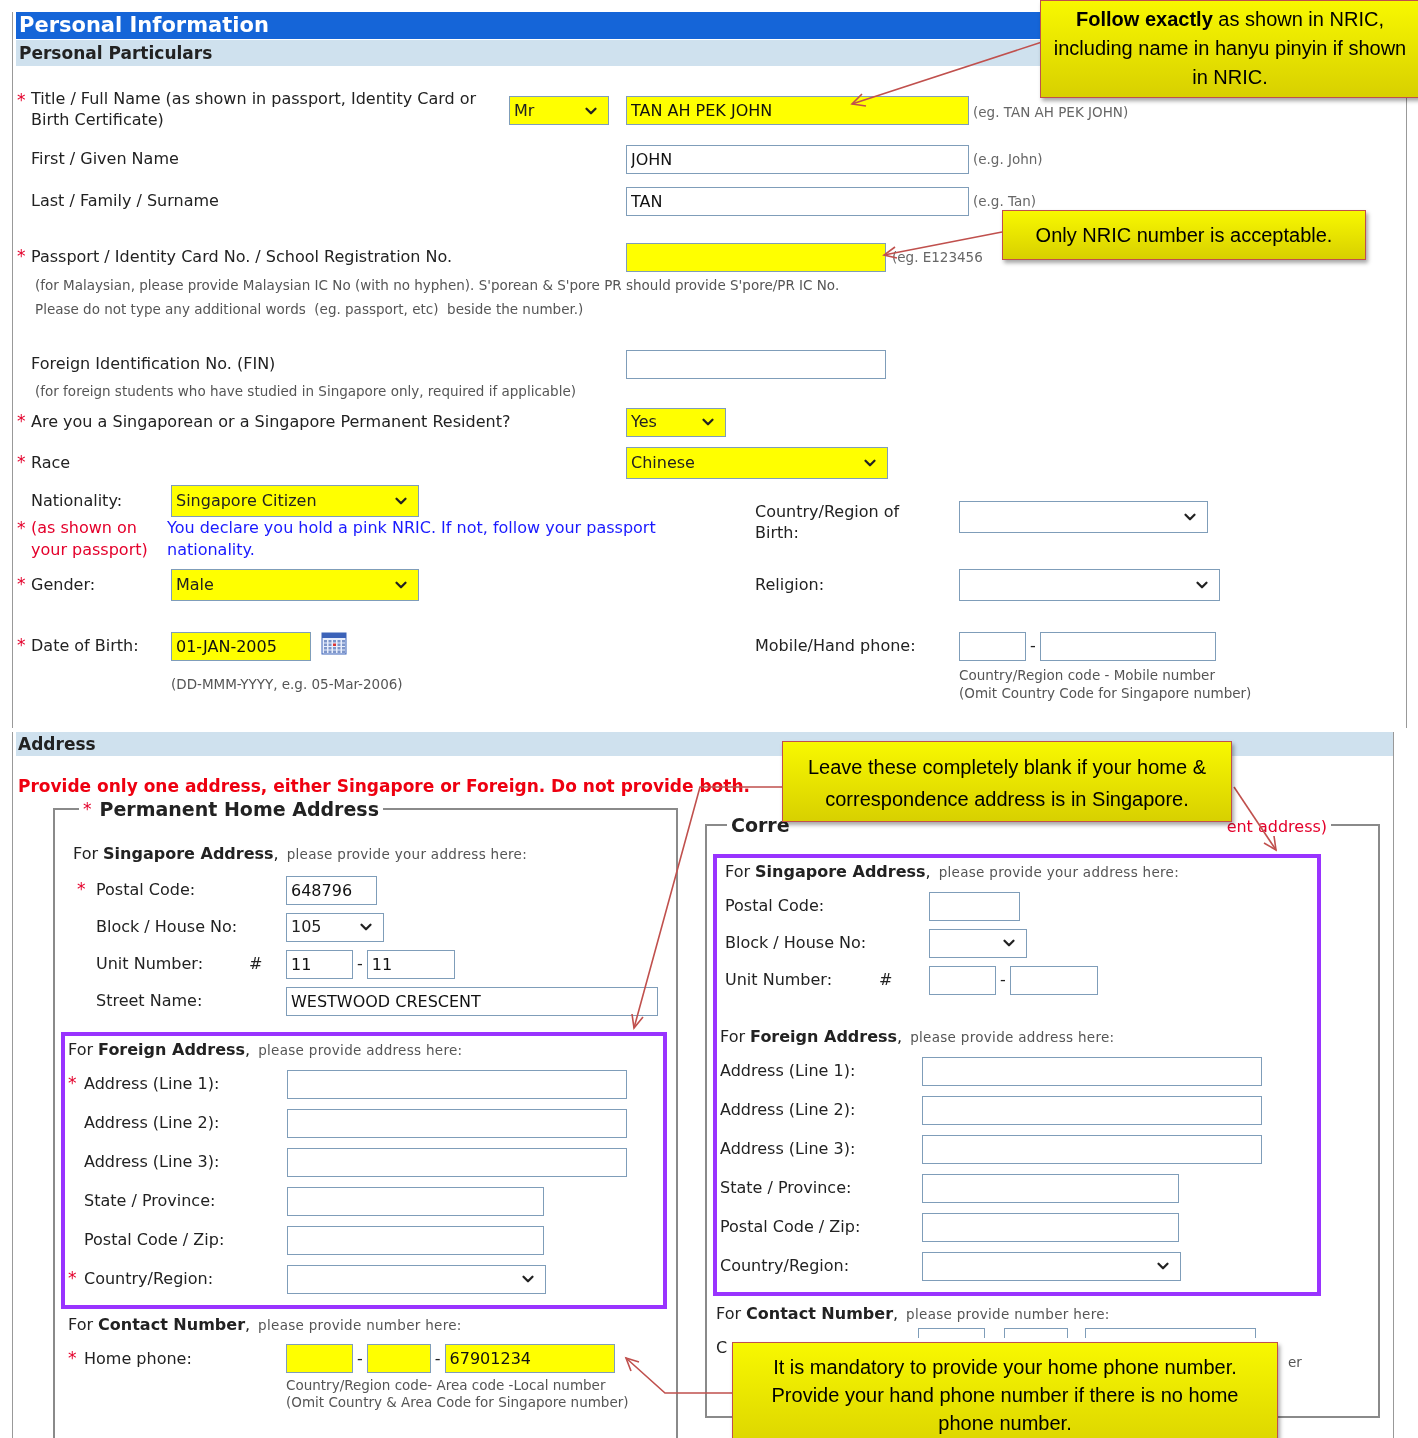  Describe the element at coordinates (836, 646) in the screenshot. I see `field-label: Mobile/Hand phone:` at that location.